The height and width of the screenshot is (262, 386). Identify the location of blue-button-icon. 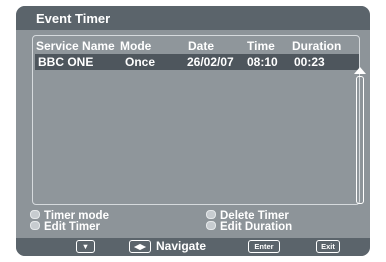
(211, 225).